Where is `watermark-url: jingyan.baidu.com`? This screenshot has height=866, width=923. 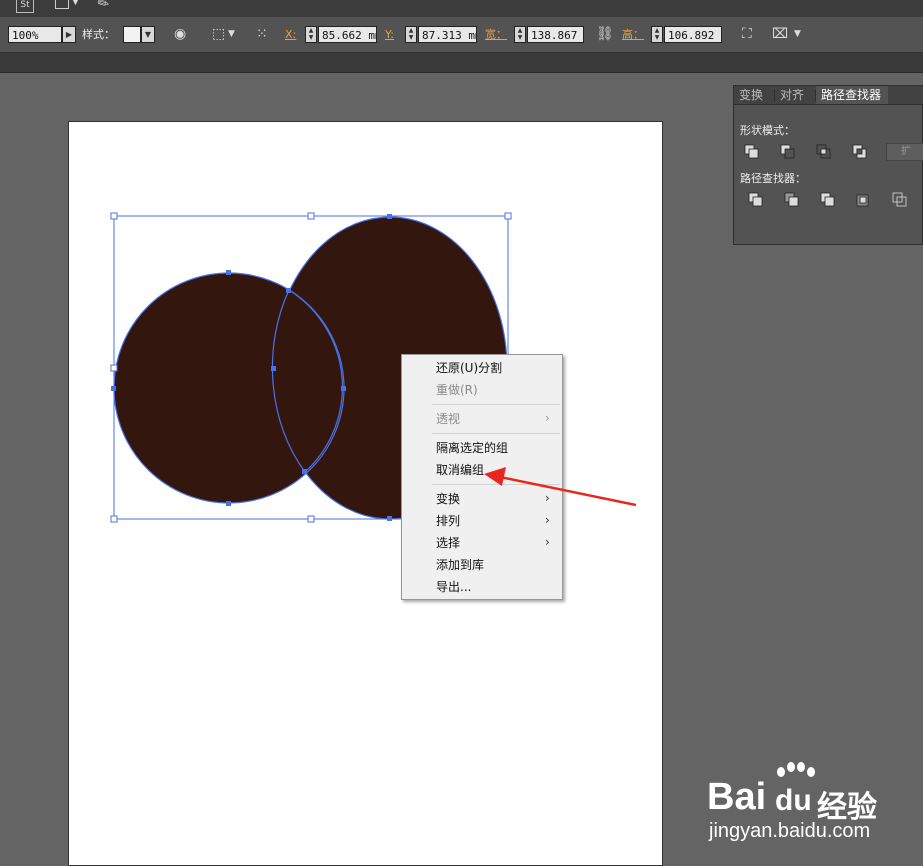
watermark-url: jingyan.baidu.com is located at coordinates (790, 831).